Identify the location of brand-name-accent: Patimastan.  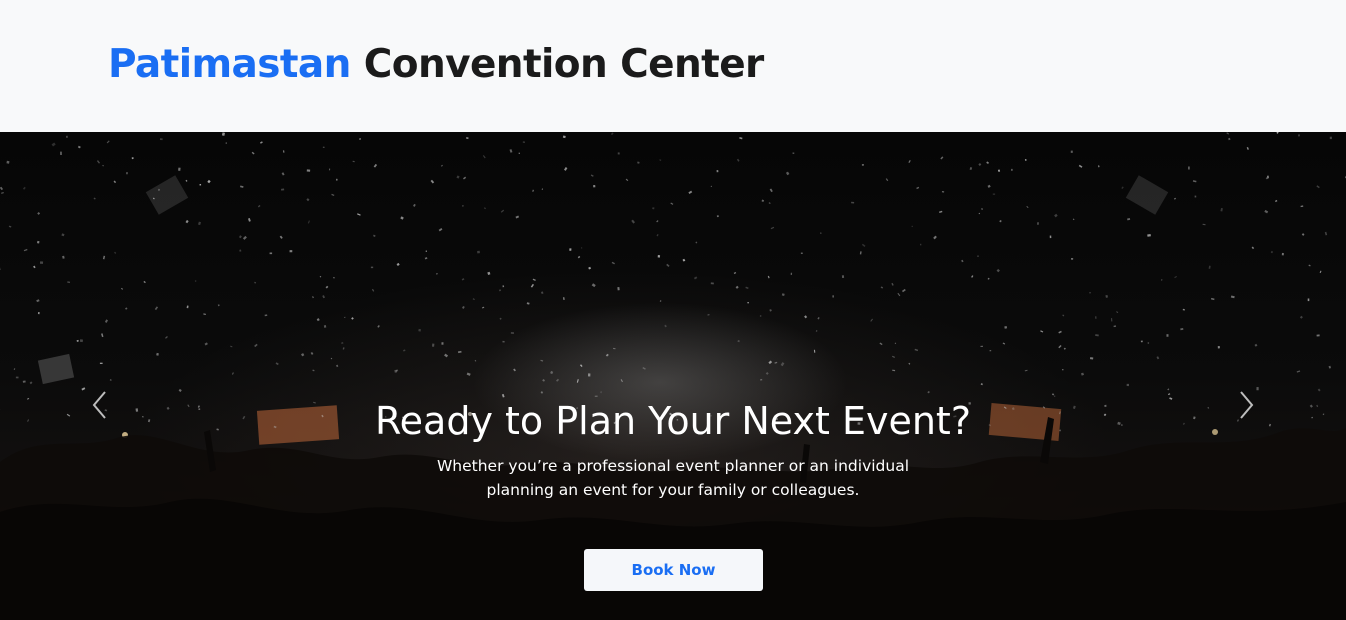
(229, 64).